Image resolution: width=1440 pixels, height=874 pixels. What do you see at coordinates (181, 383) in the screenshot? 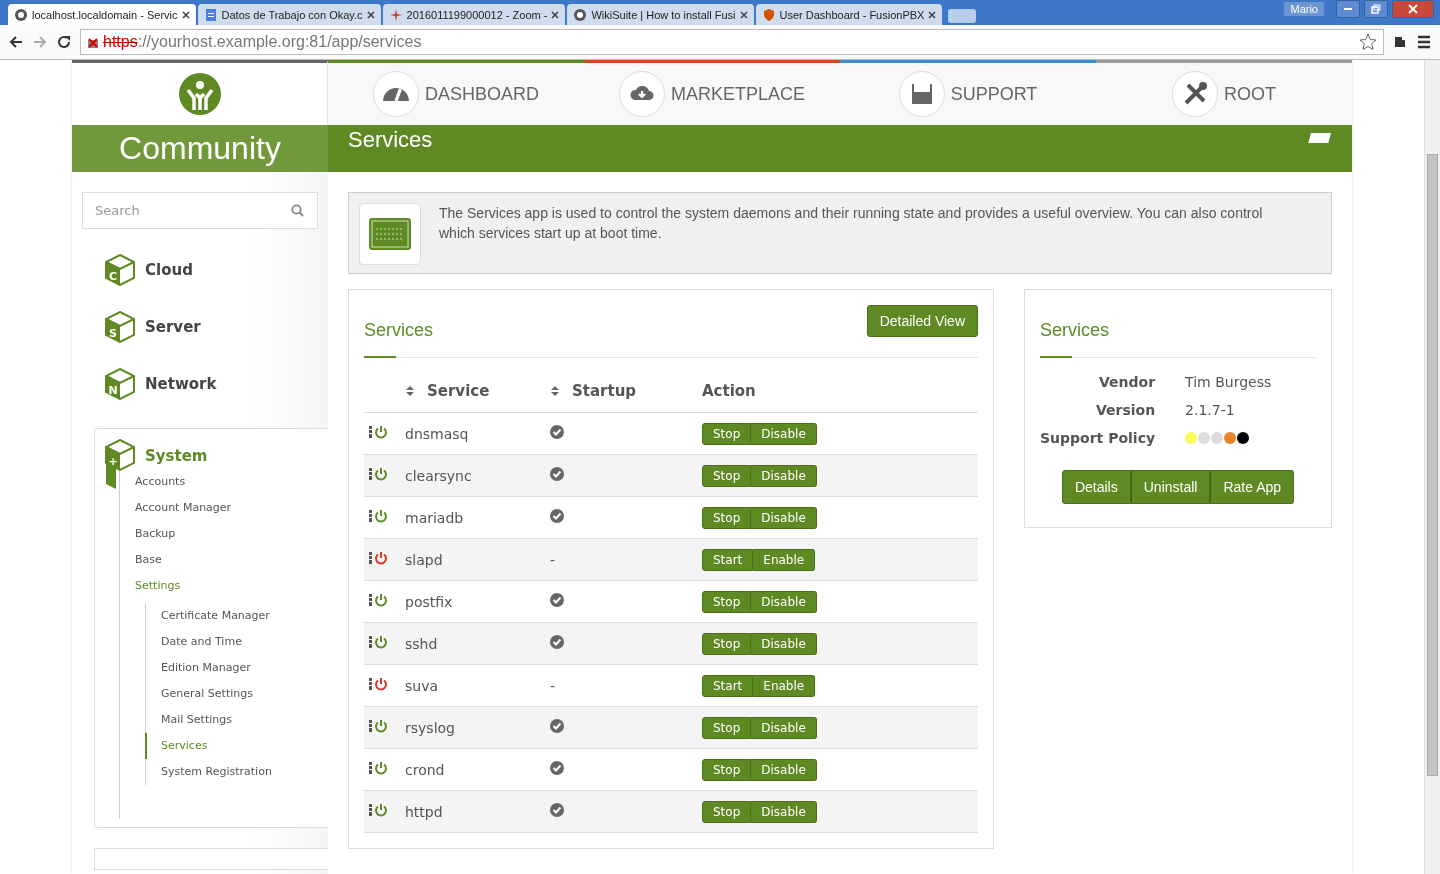
I see `category-link: Network` at bounding box center [181, 383].